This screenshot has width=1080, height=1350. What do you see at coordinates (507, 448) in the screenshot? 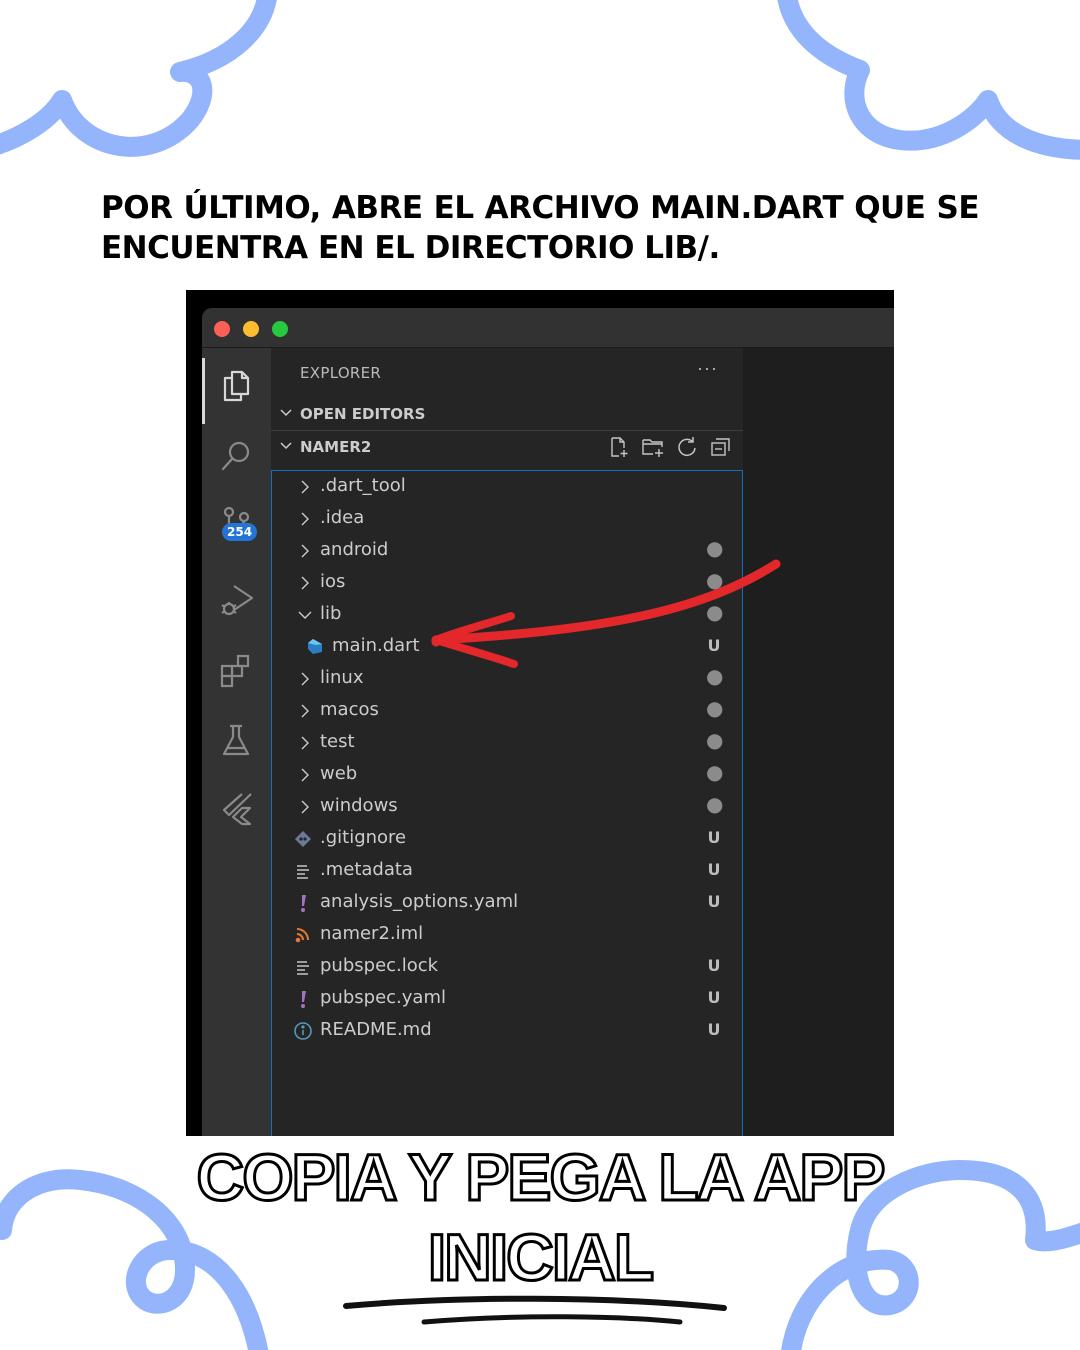
I see `project-section: NAMER2` at bounding box center [507, 448].